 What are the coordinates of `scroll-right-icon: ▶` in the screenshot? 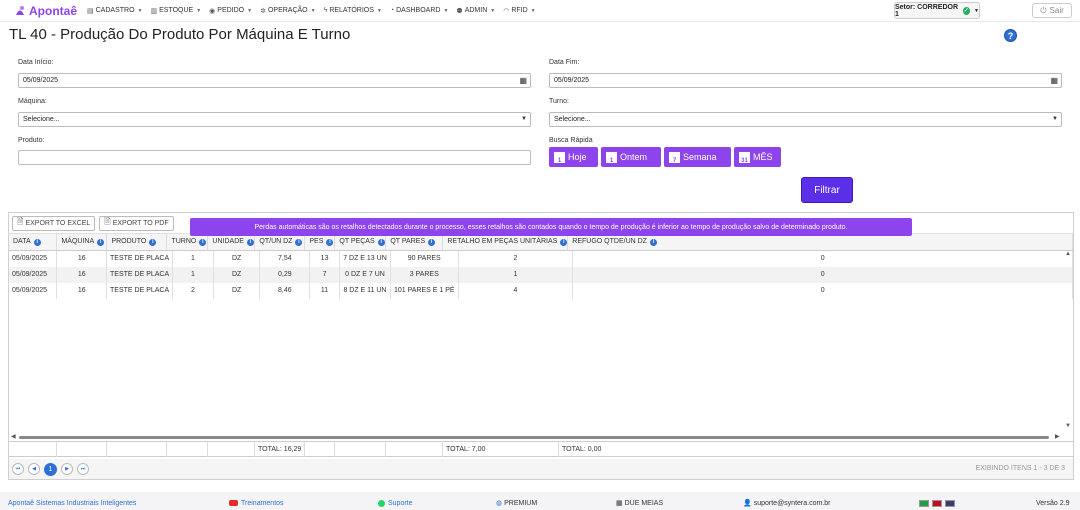 It's located at (1057, 436).